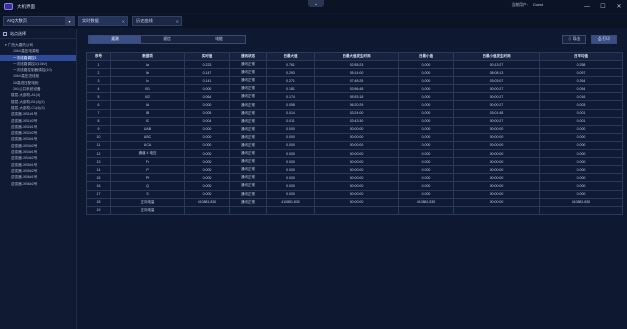 This screenshot has height=329, width=627. Describe the element at coordinates (496, 64) in the screenshot. I see `table-cell: 00:13:27` at that location.